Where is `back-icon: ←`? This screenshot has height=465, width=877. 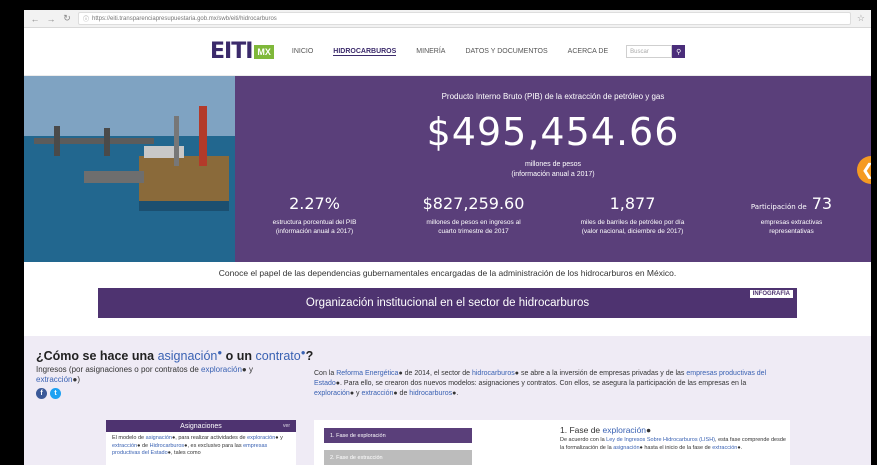
back-icon: ← is located at coordinates (35, 19).